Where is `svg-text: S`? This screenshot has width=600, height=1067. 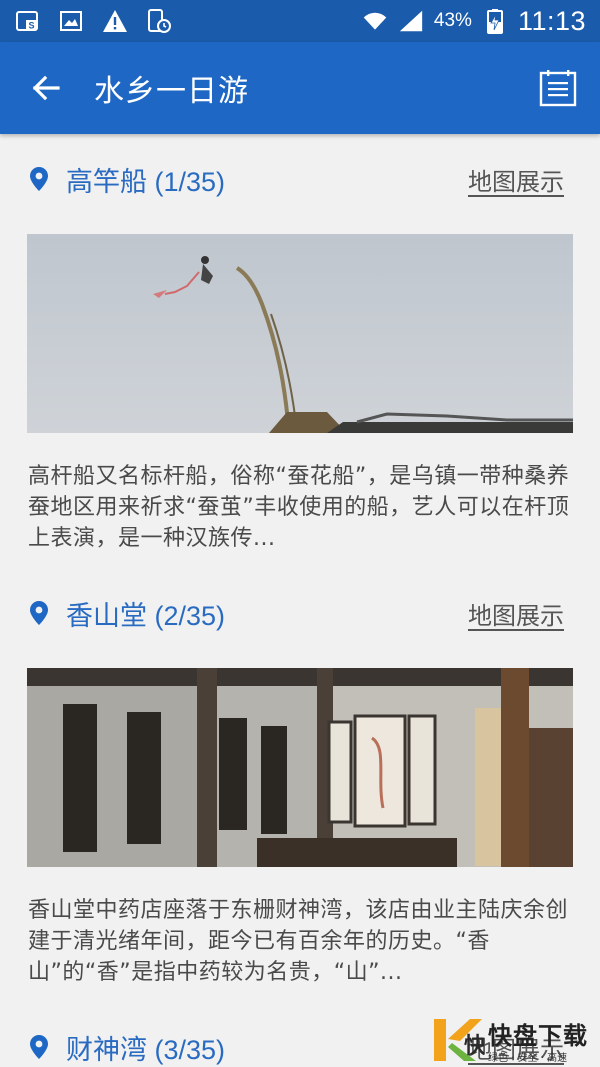
svg-text: S is located at coordinates (31, 26).